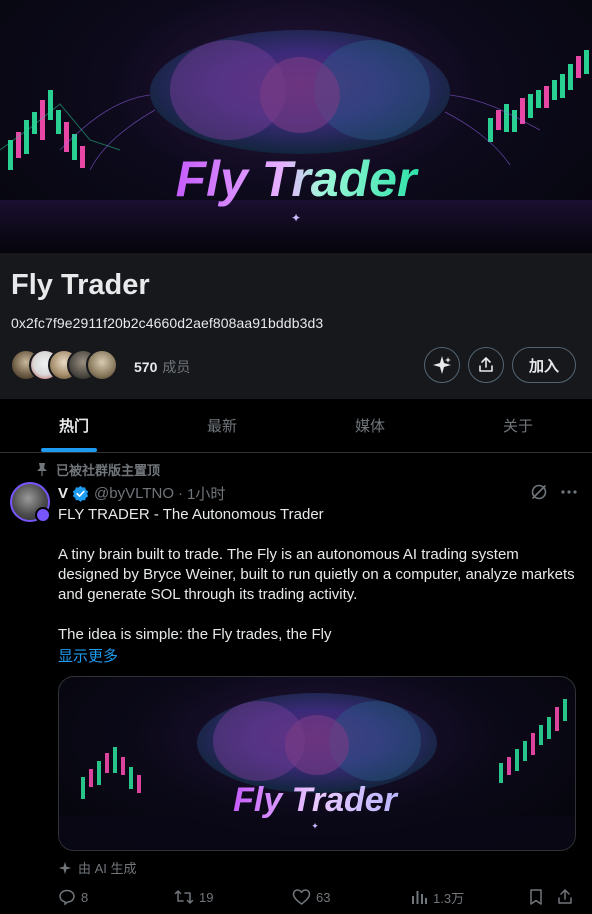 Image resolution: width=592 pixels, height=914 pixels. I want to click on author-name: V, so click(63, 493).